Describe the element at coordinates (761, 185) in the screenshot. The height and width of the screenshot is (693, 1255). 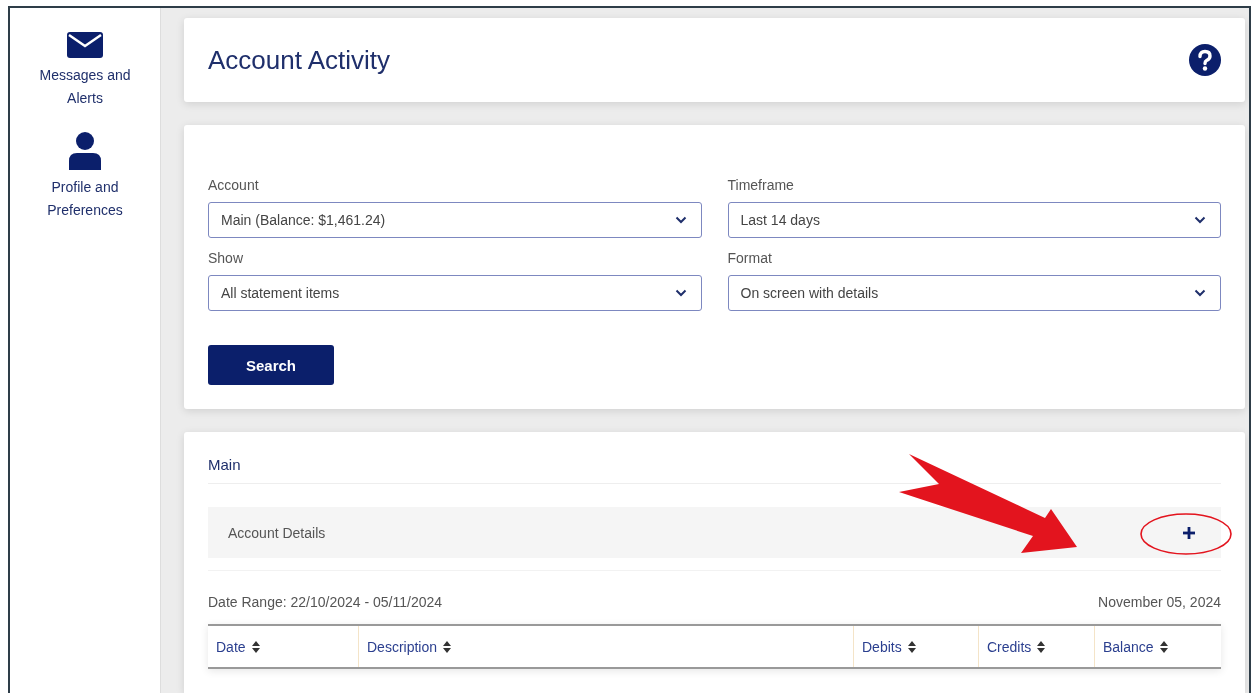
I see `field-label: Timeframe` at that location.